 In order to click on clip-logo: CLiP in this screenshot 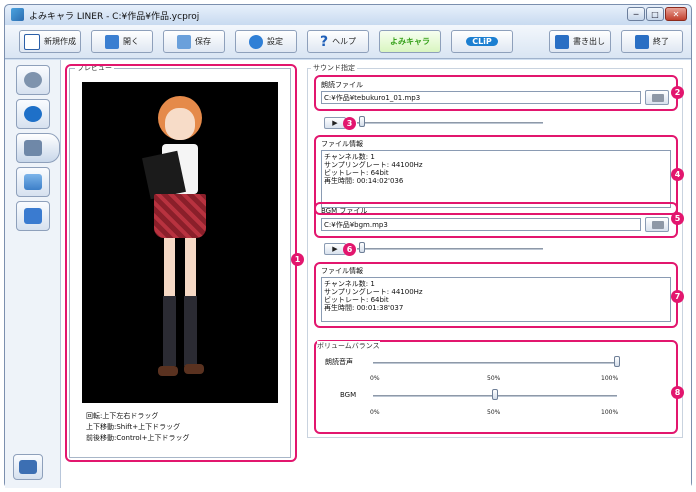, I will do `click(482, 41)`.